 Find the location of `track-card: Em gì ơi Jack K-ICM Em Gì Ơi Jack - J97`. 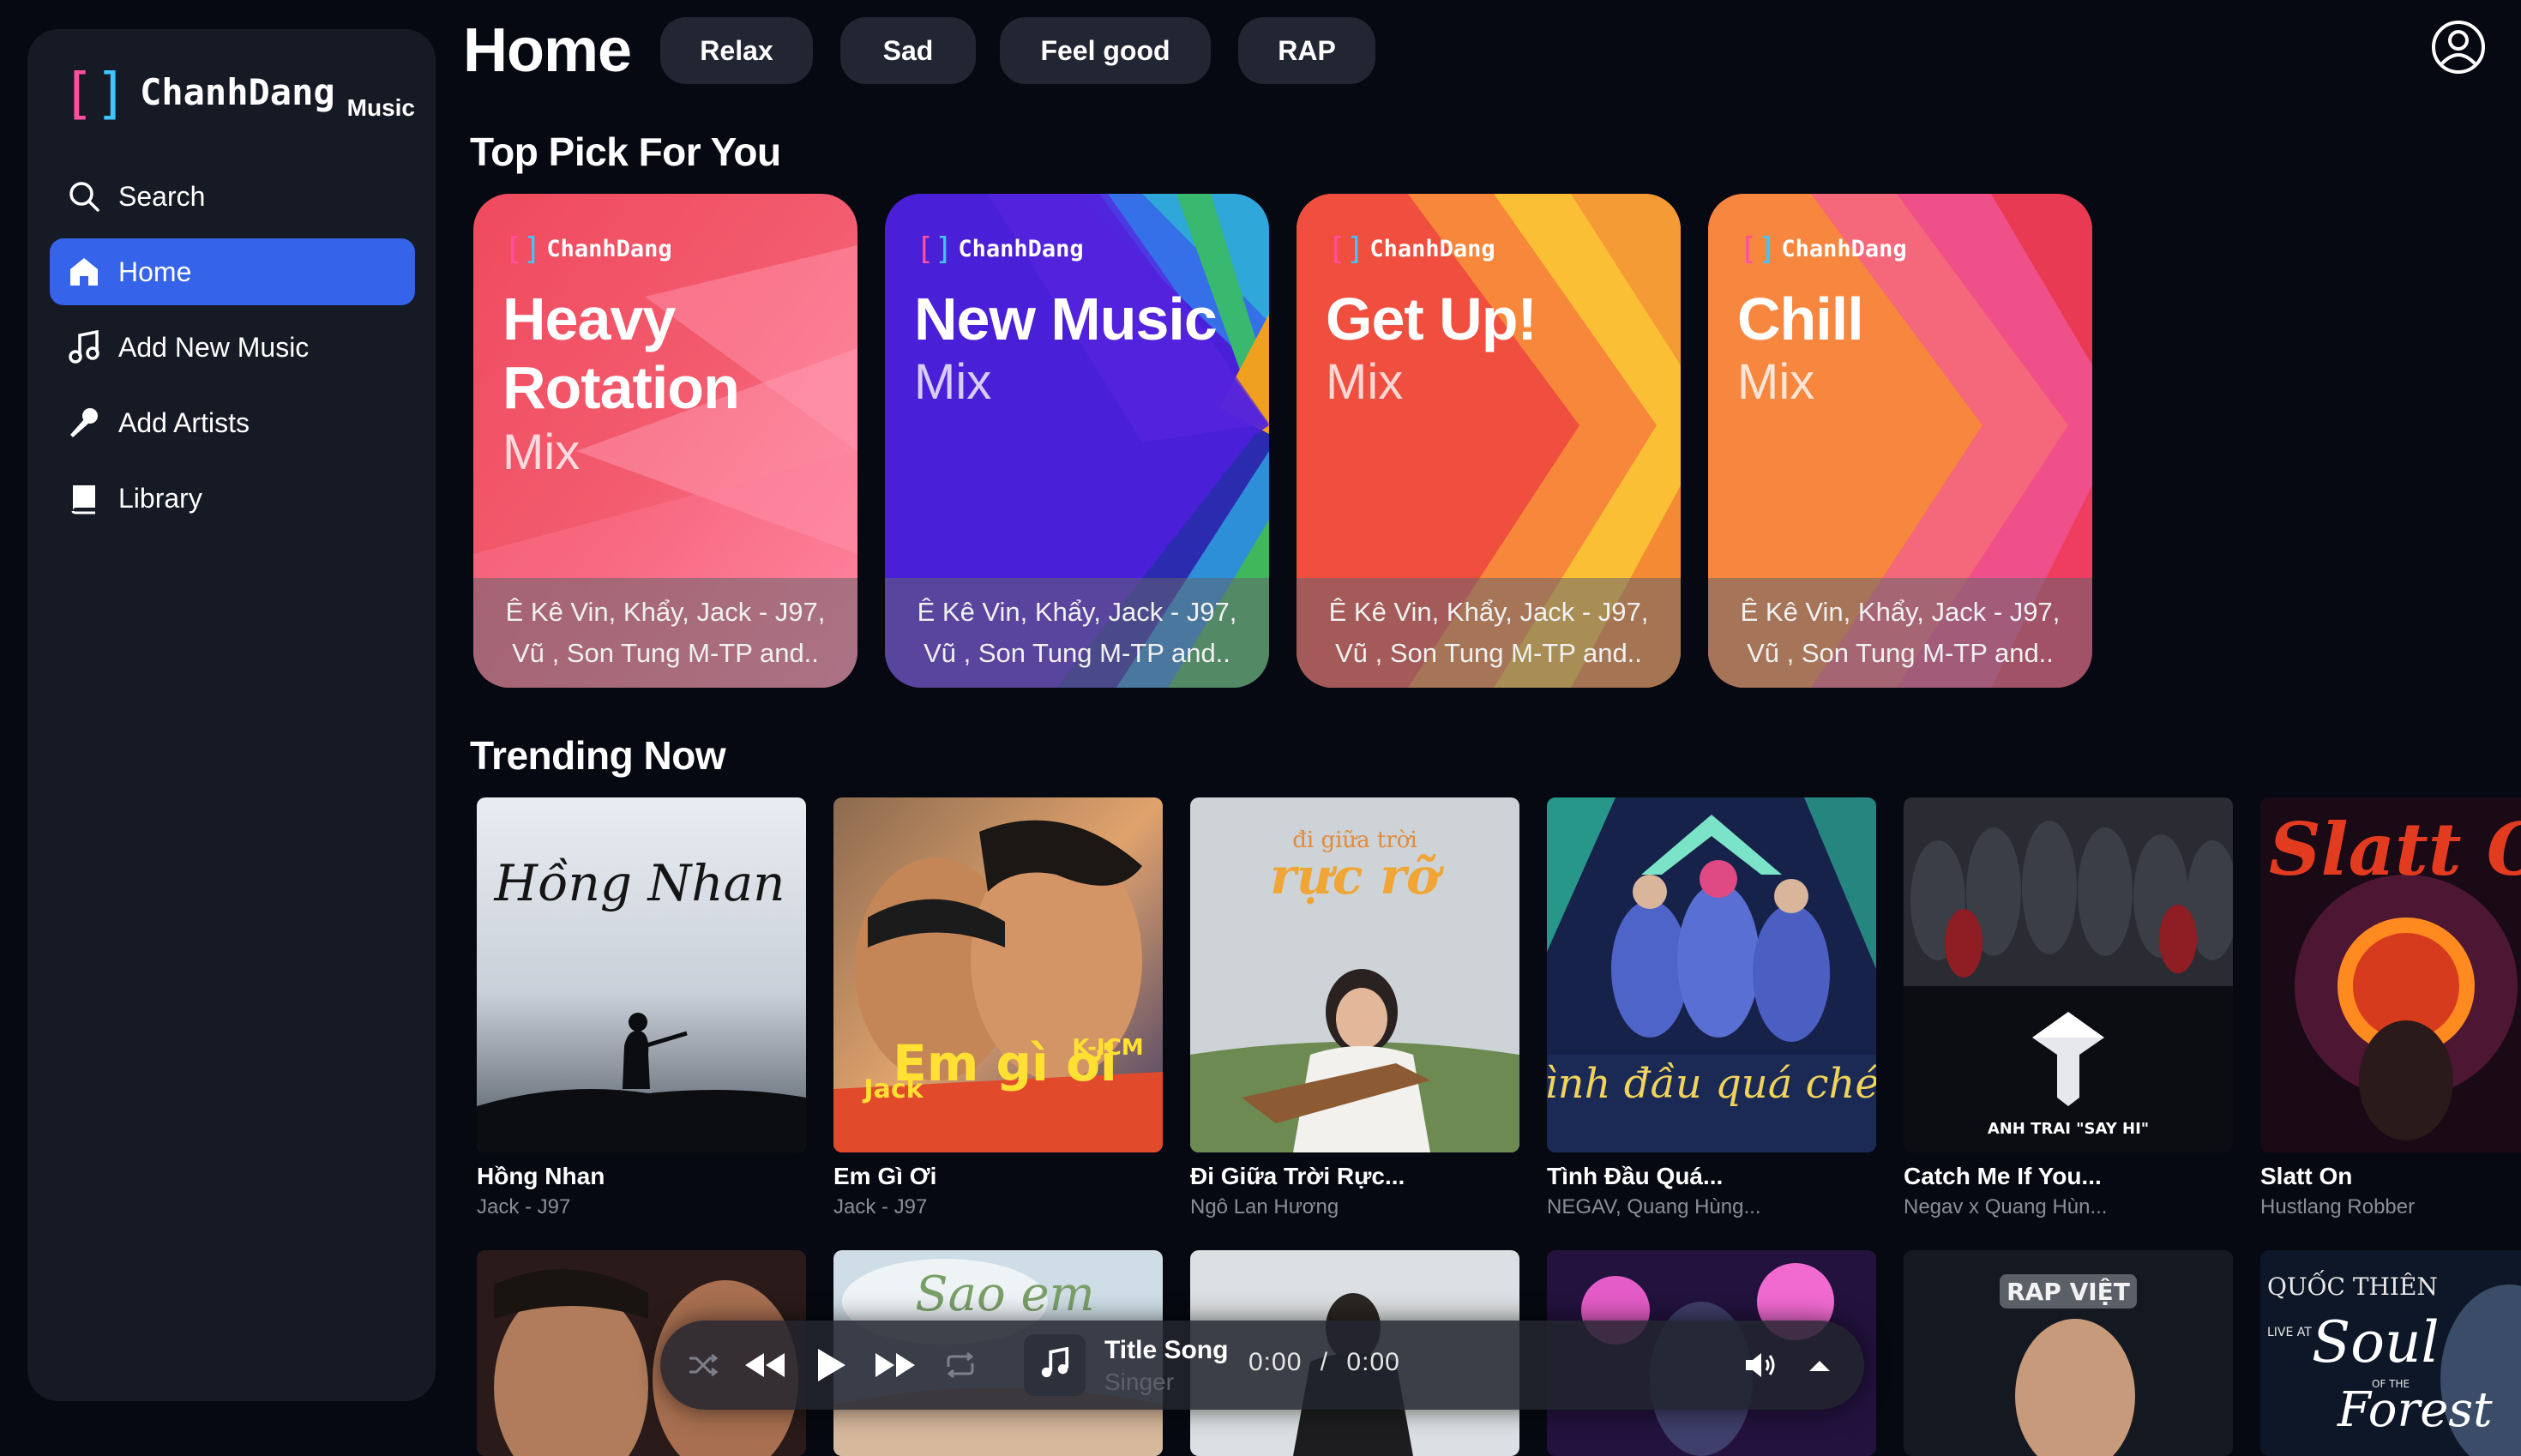

track-card: Em gì ơi Jack K-ICM Em Gì Ơi Jack - J97 is located at coordinates (998, 1008).